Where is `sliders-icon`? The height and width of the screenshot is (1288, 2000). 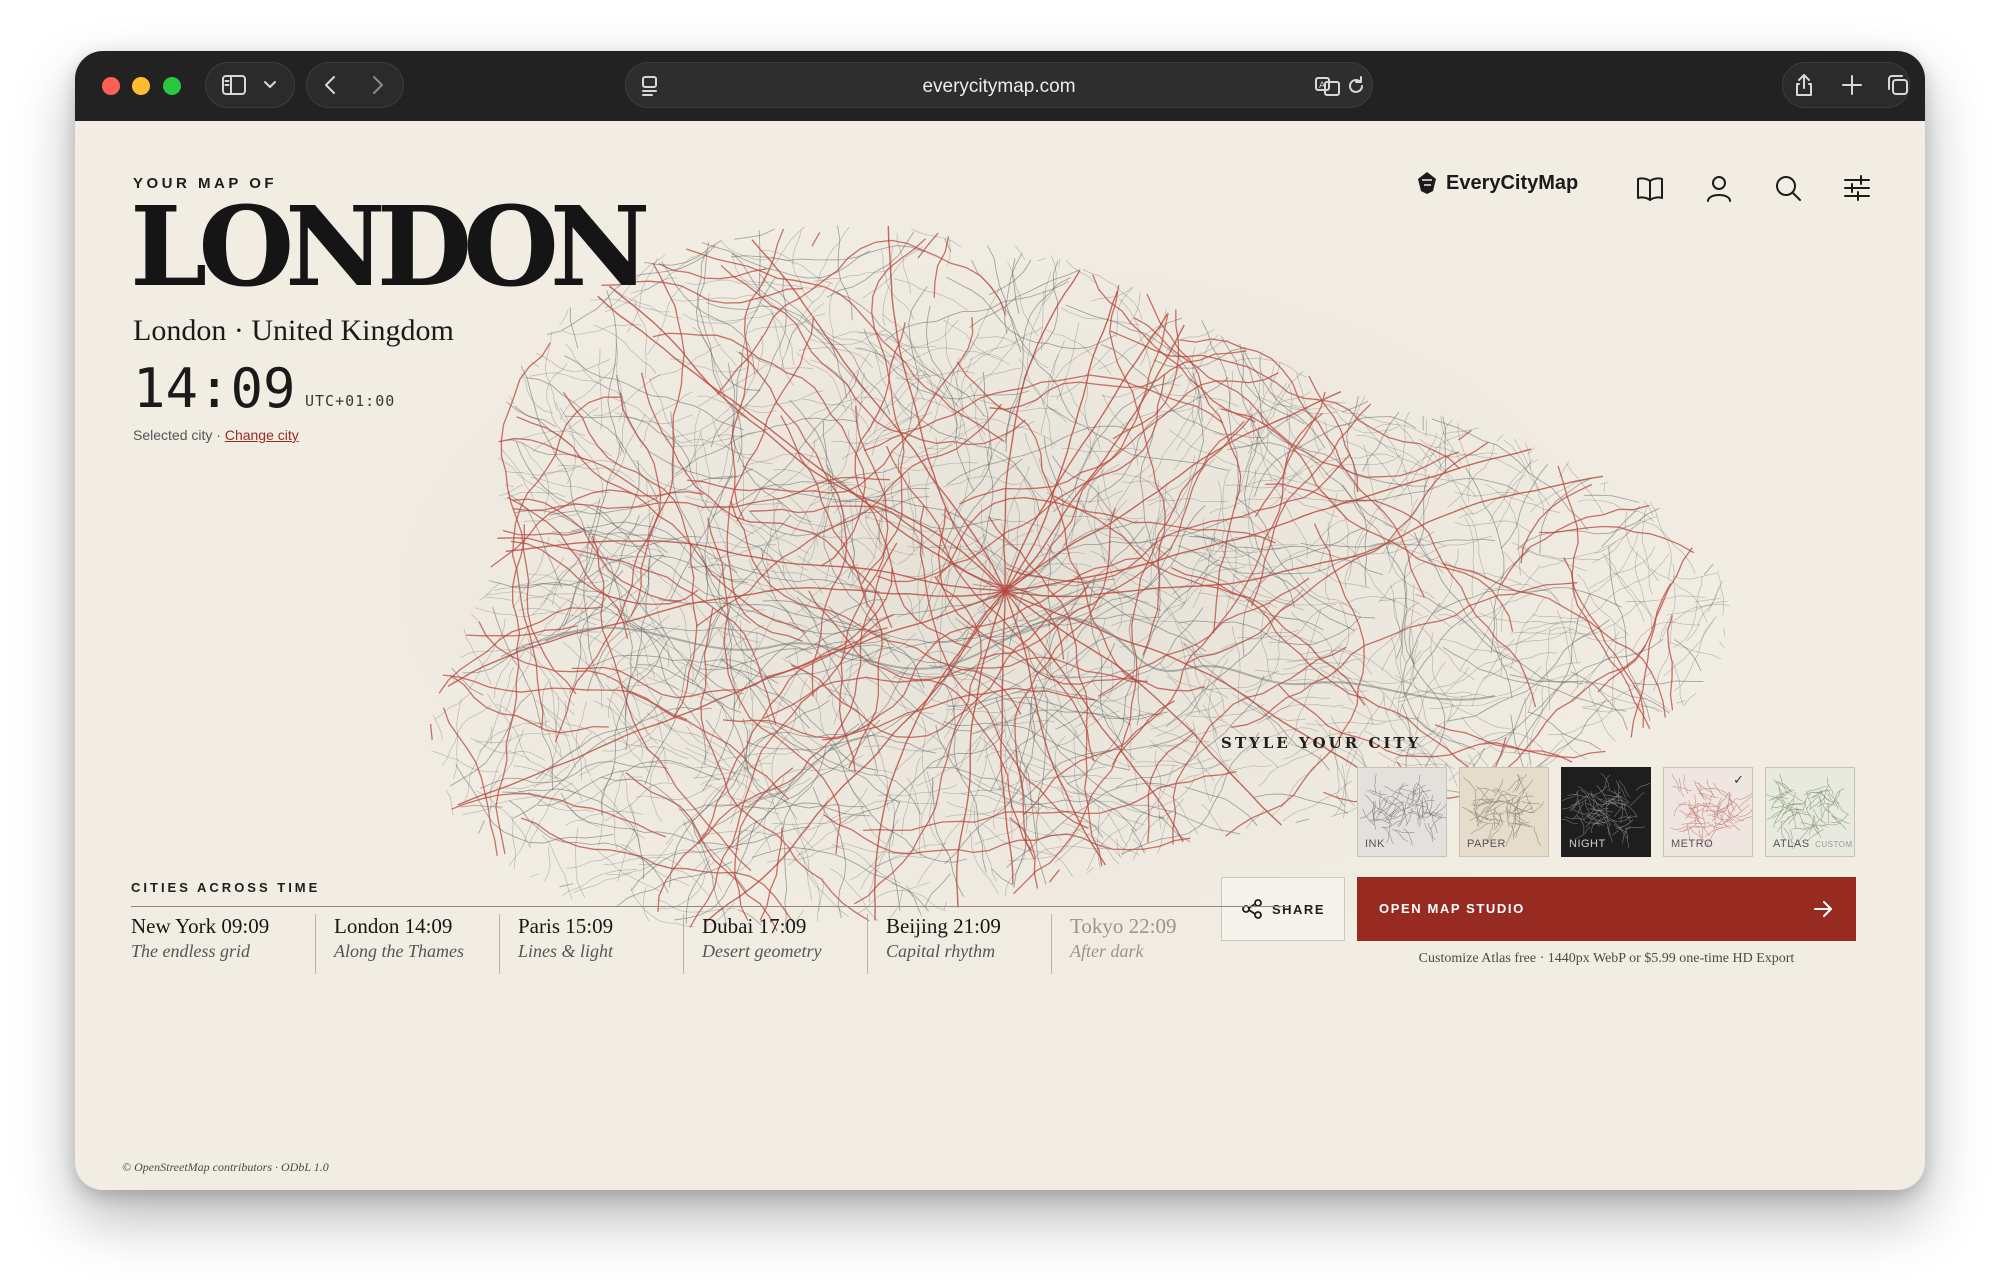 sliders-icon is located at coordinates (1857, 188).